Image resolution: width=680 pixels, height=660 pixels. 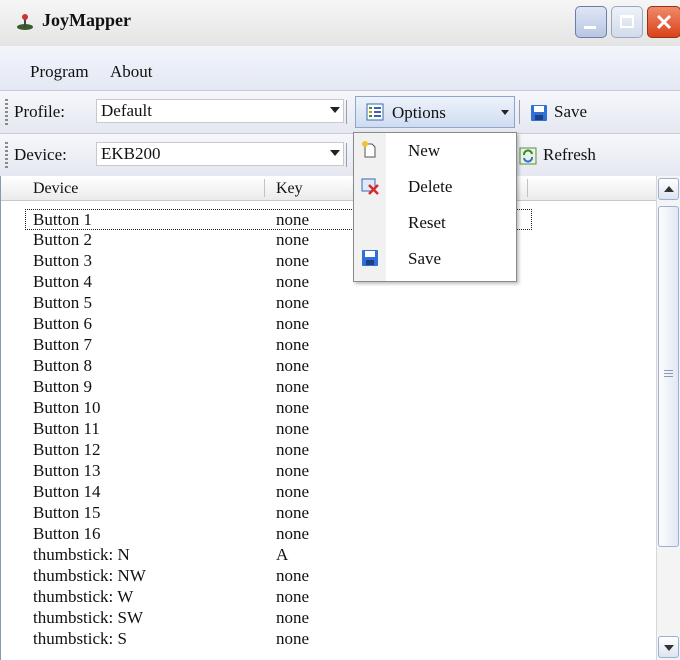 I want to click on refresh-label: Refresh, so click(x=569, y=154).